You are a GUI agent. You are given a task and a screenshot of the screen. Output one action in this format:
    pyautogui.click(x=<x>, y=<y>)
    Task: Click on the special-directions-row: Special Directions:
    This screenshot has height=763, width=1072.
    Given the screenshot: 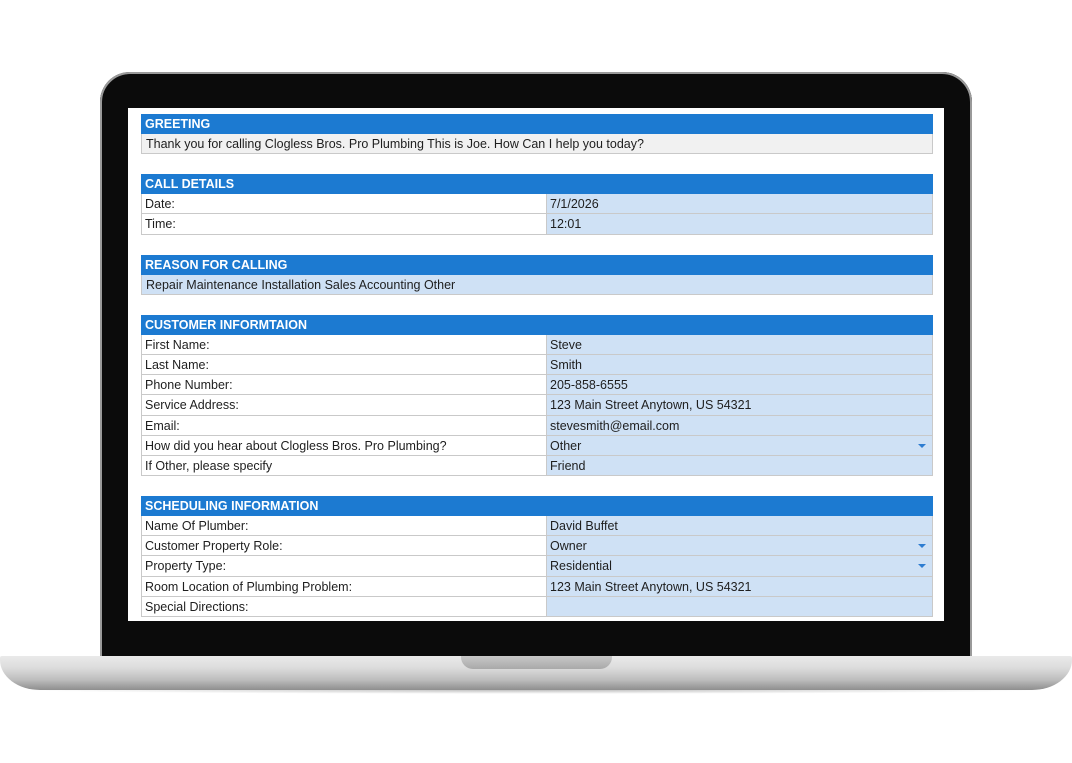 What is the action you would take?
    pyautogui.click(x=537, y=606)
    